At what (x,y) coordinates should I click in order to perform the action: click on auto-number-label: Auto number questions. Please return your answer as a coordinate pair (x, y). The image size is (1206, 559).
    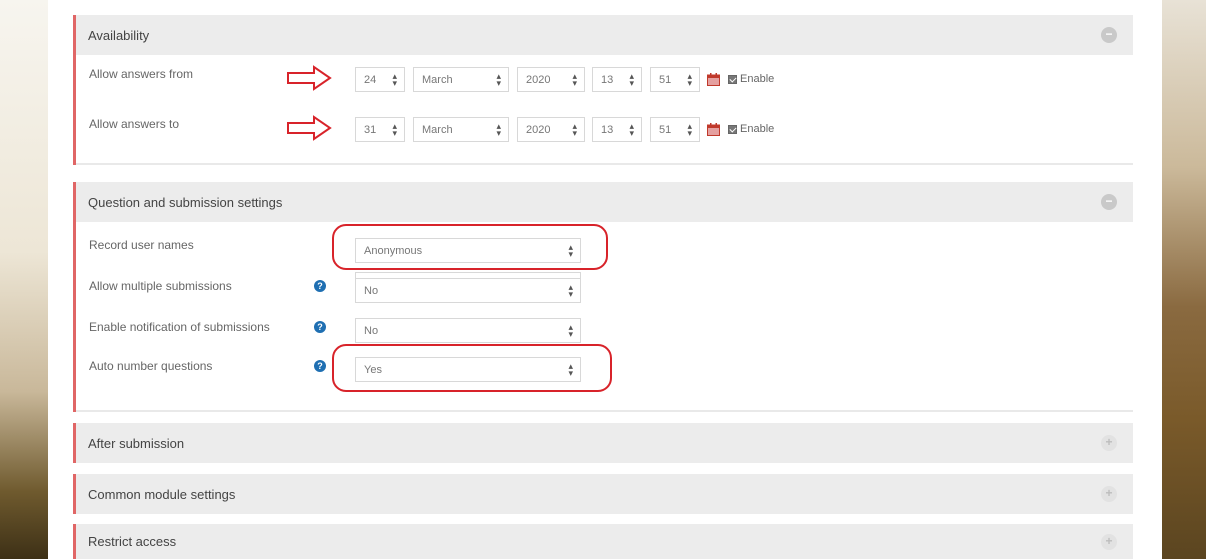
    Looking at the image, I should click on (151, 366).